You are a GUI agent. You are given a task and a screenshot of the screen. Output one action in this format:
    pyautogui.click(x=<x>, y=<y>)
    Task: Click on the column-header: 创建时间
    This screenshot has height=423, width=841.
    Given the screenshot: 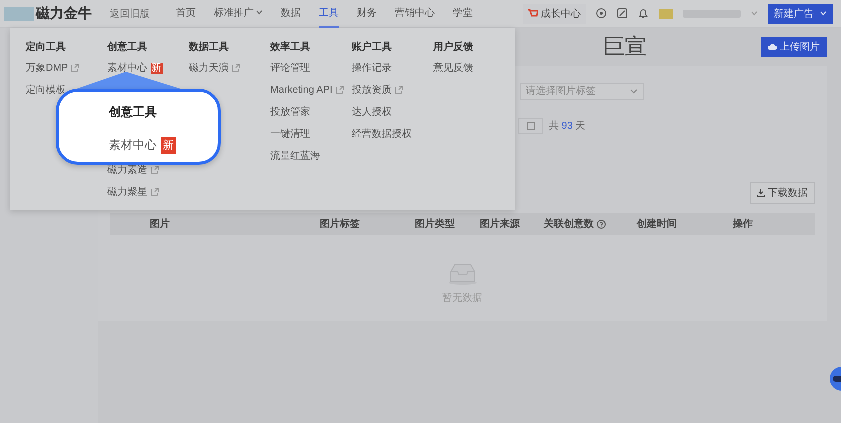 What is the action you would take?
    pyautogui.click(x=657, y=224)
    